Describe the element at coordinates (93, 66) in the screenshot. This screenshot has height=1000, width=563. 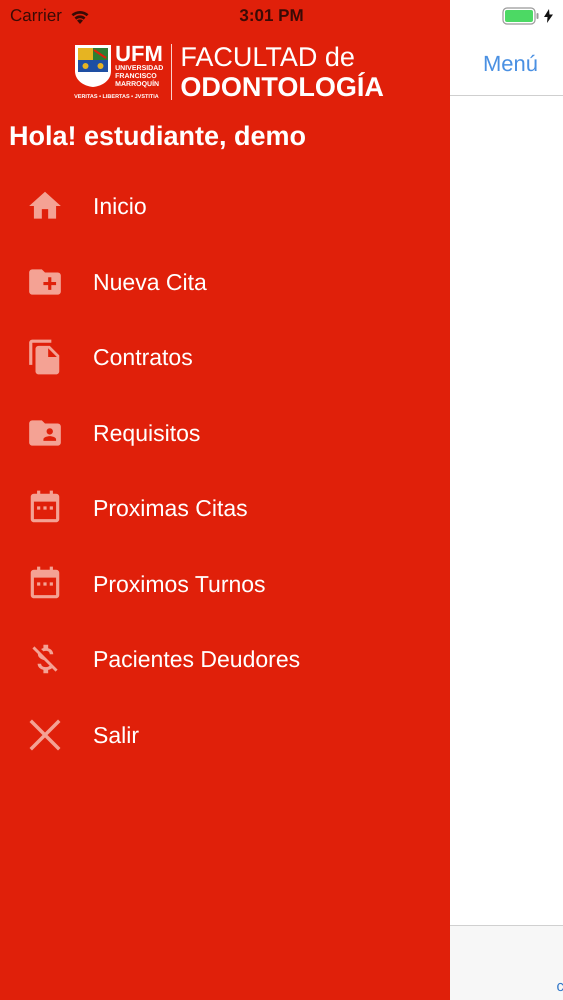
I see `crest-icon` at that location.